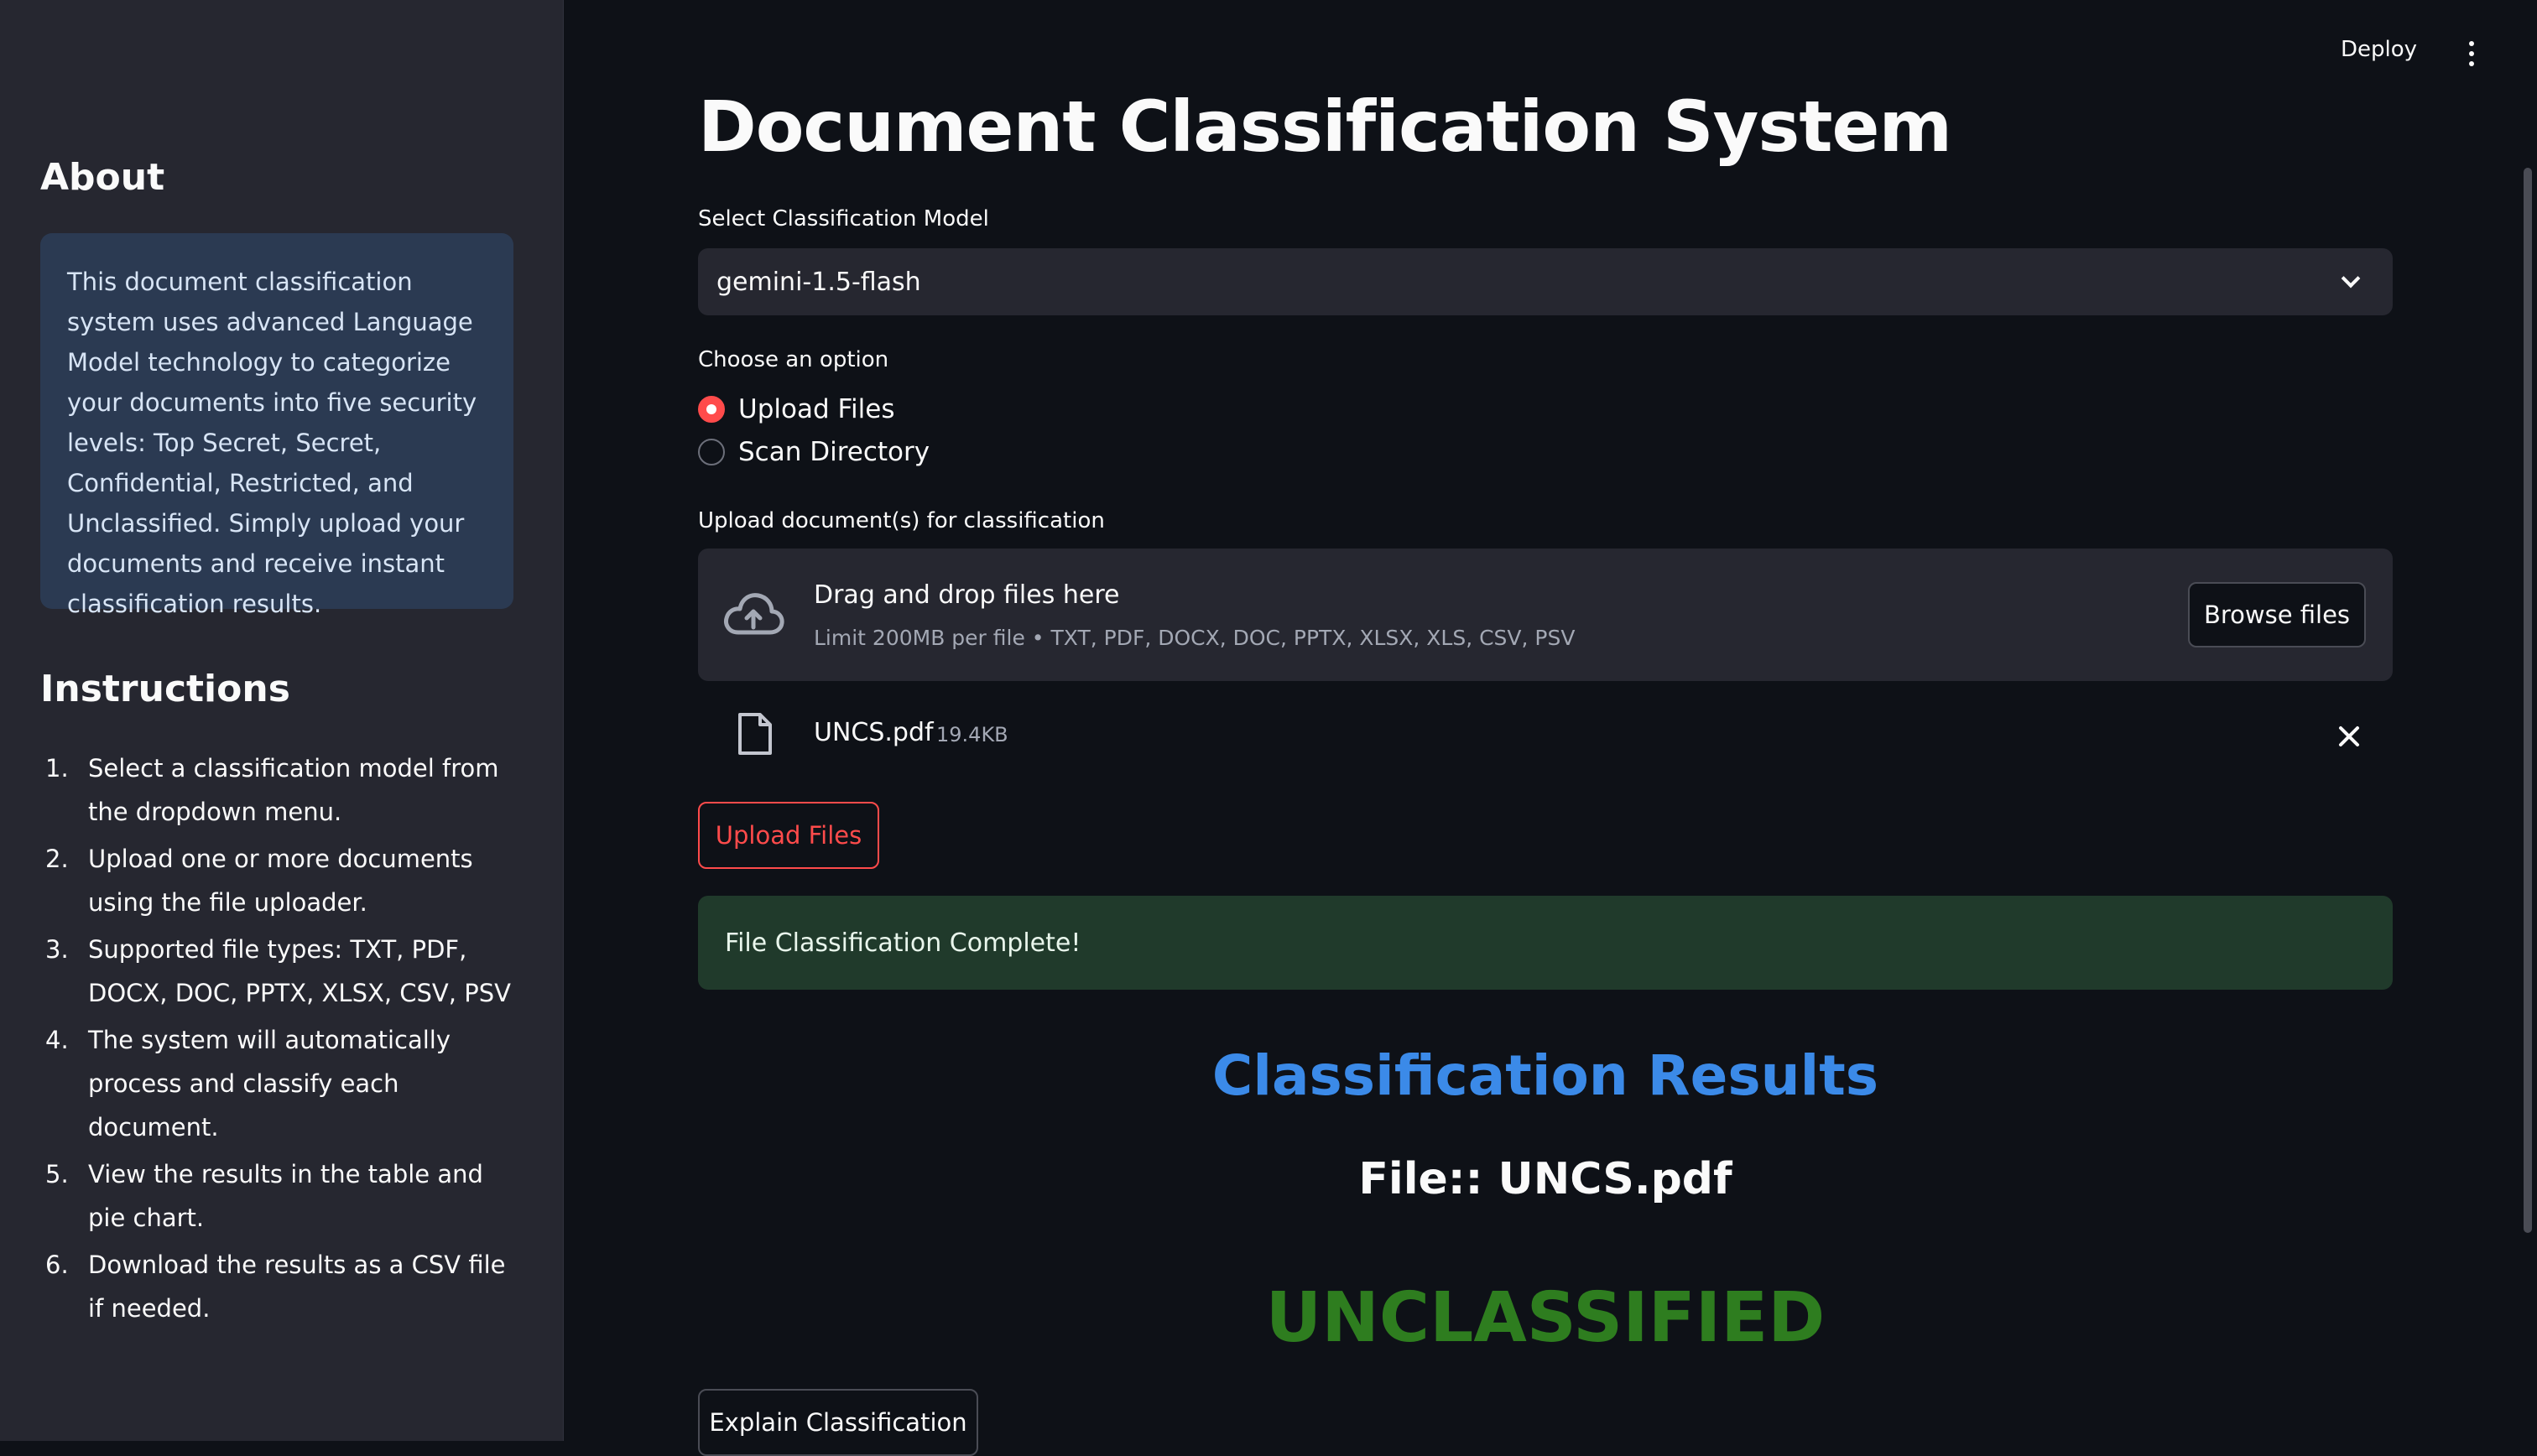 Image resolution: width=2537 pixels, height=1456 pixels. What do you see at coordinates (57, 859) in the screenshot?
I see `instruction-number: 2.` at bounding box center [57, 859].